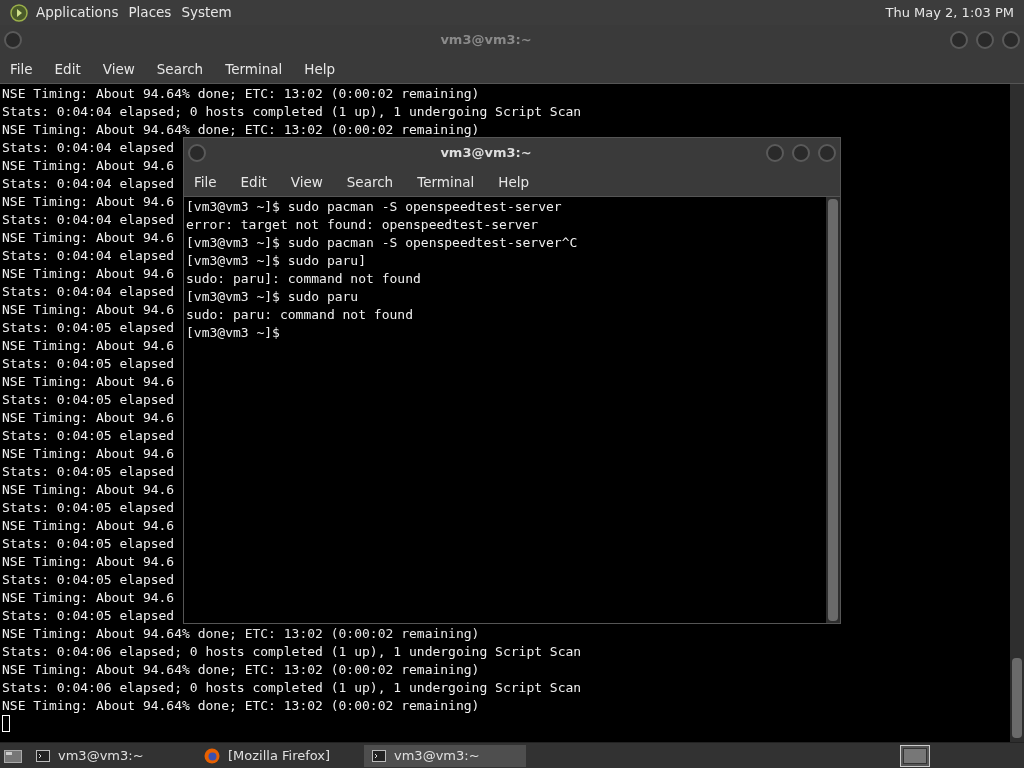  Describe the element at coordinates (303, 279) in the screenshot. I see `terminal-line: sudo: paru]: command not found` at that location.